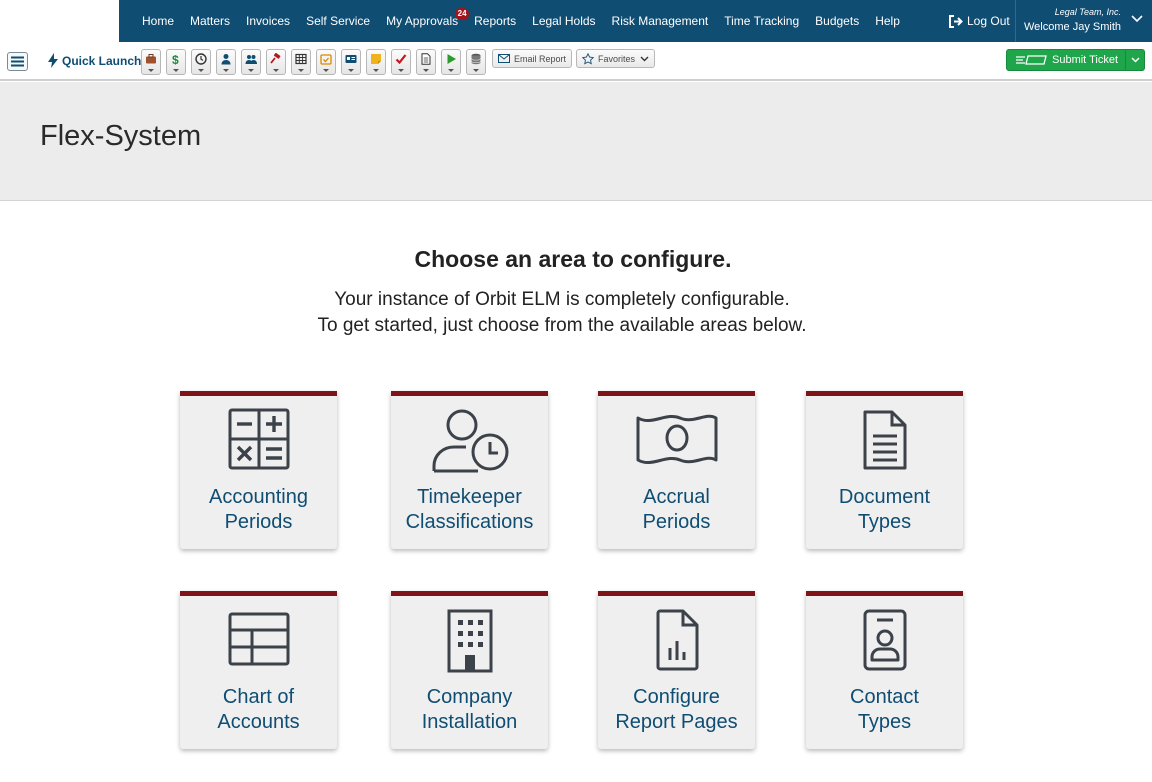  I want to click on quick-approve-button, so click(401, 62).